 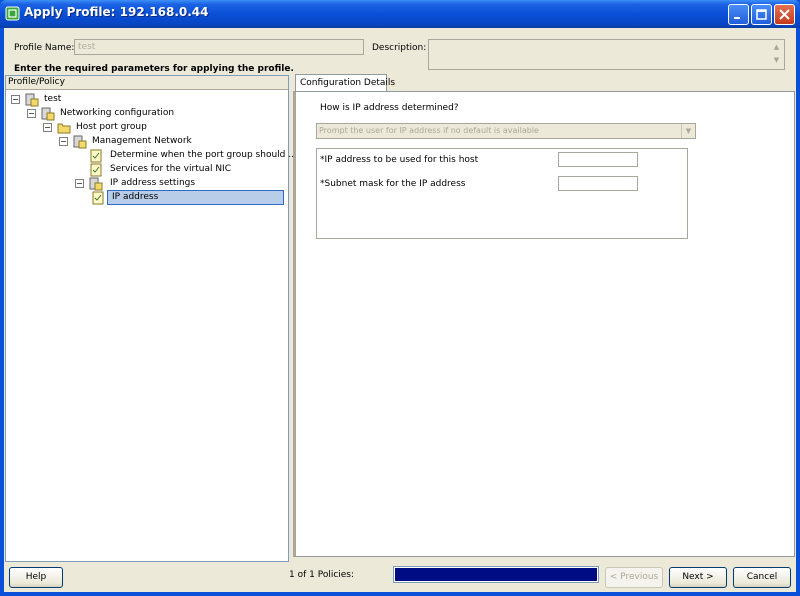 I want to click on maximize-button, so click(x=761, y=14).